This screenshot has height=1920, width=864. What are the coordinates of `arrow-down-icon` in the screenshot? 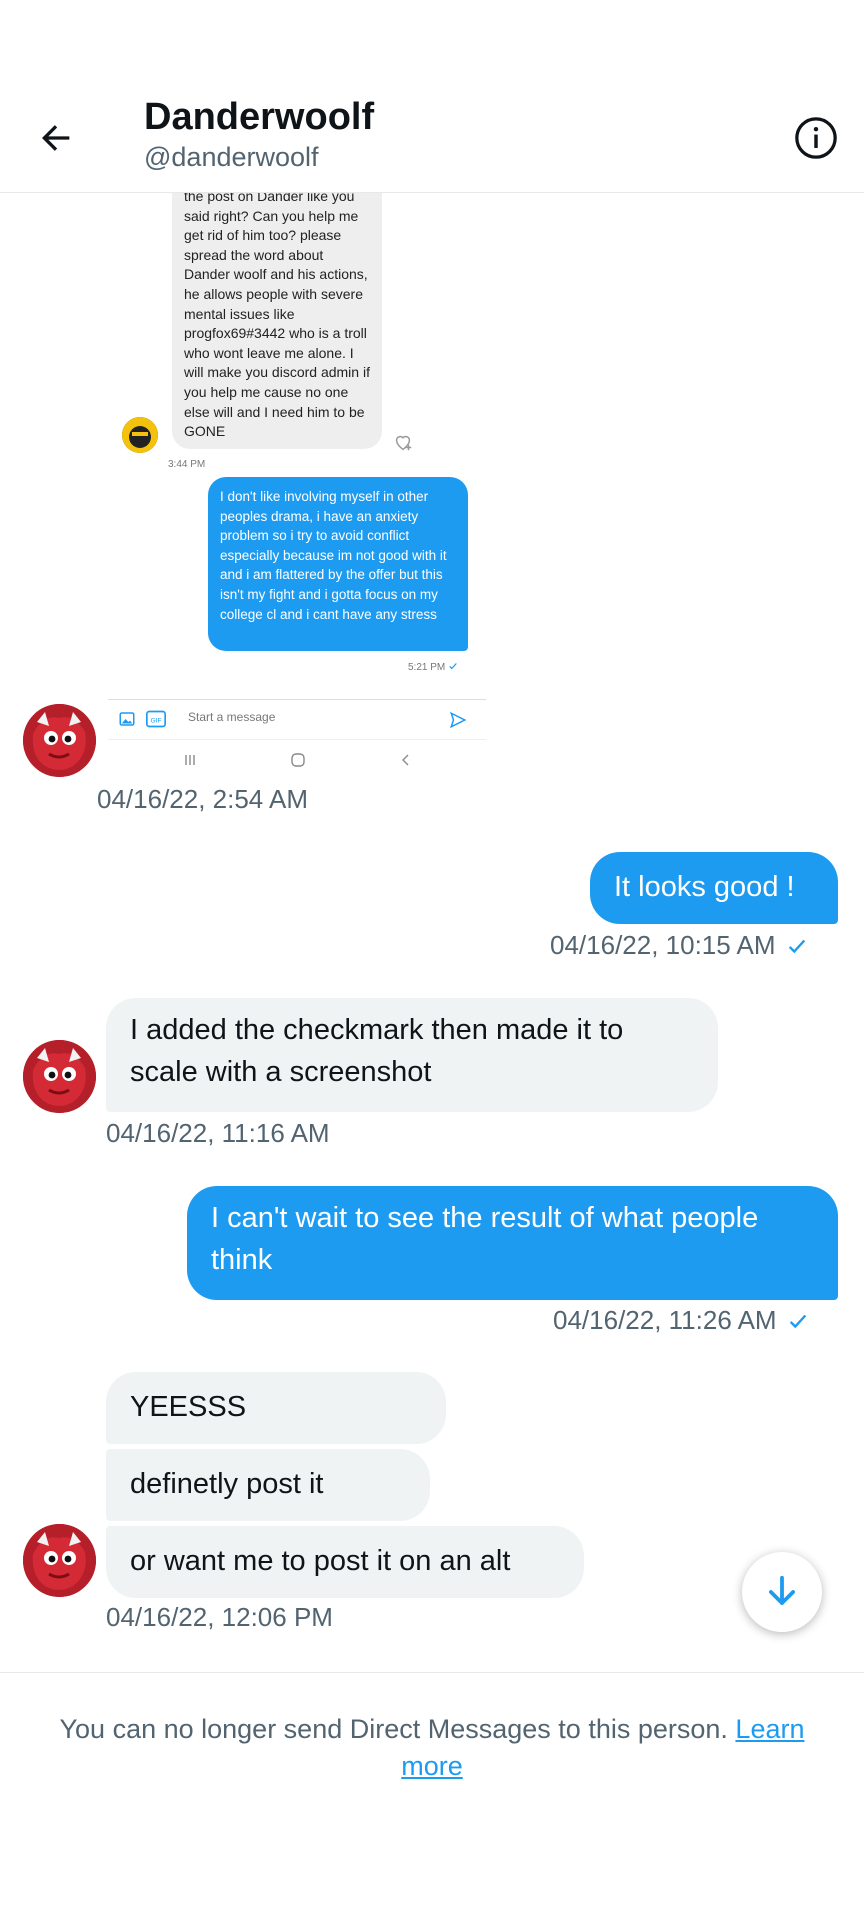 It's located at (782, 1590).